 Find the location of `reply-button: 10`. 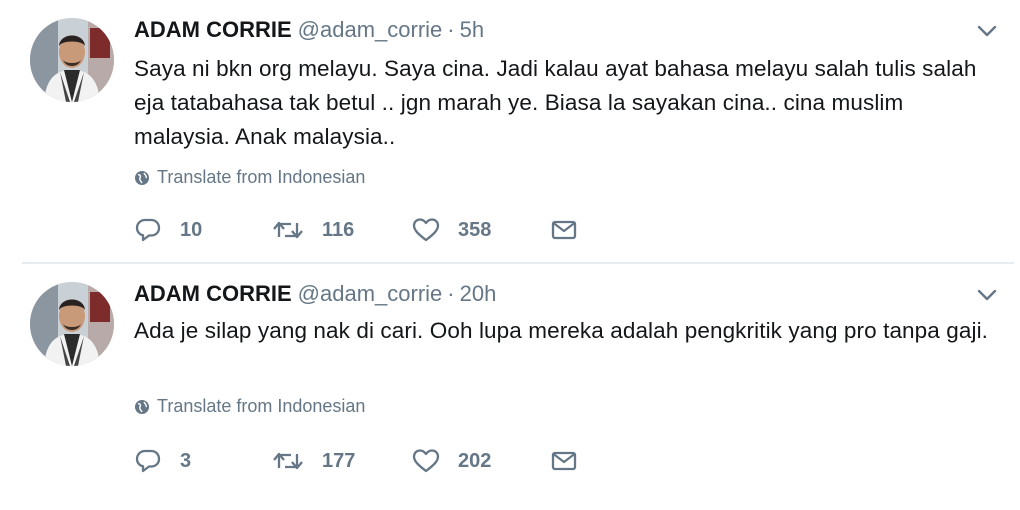

reply-button: 10 is located at coordinates (203, 230).